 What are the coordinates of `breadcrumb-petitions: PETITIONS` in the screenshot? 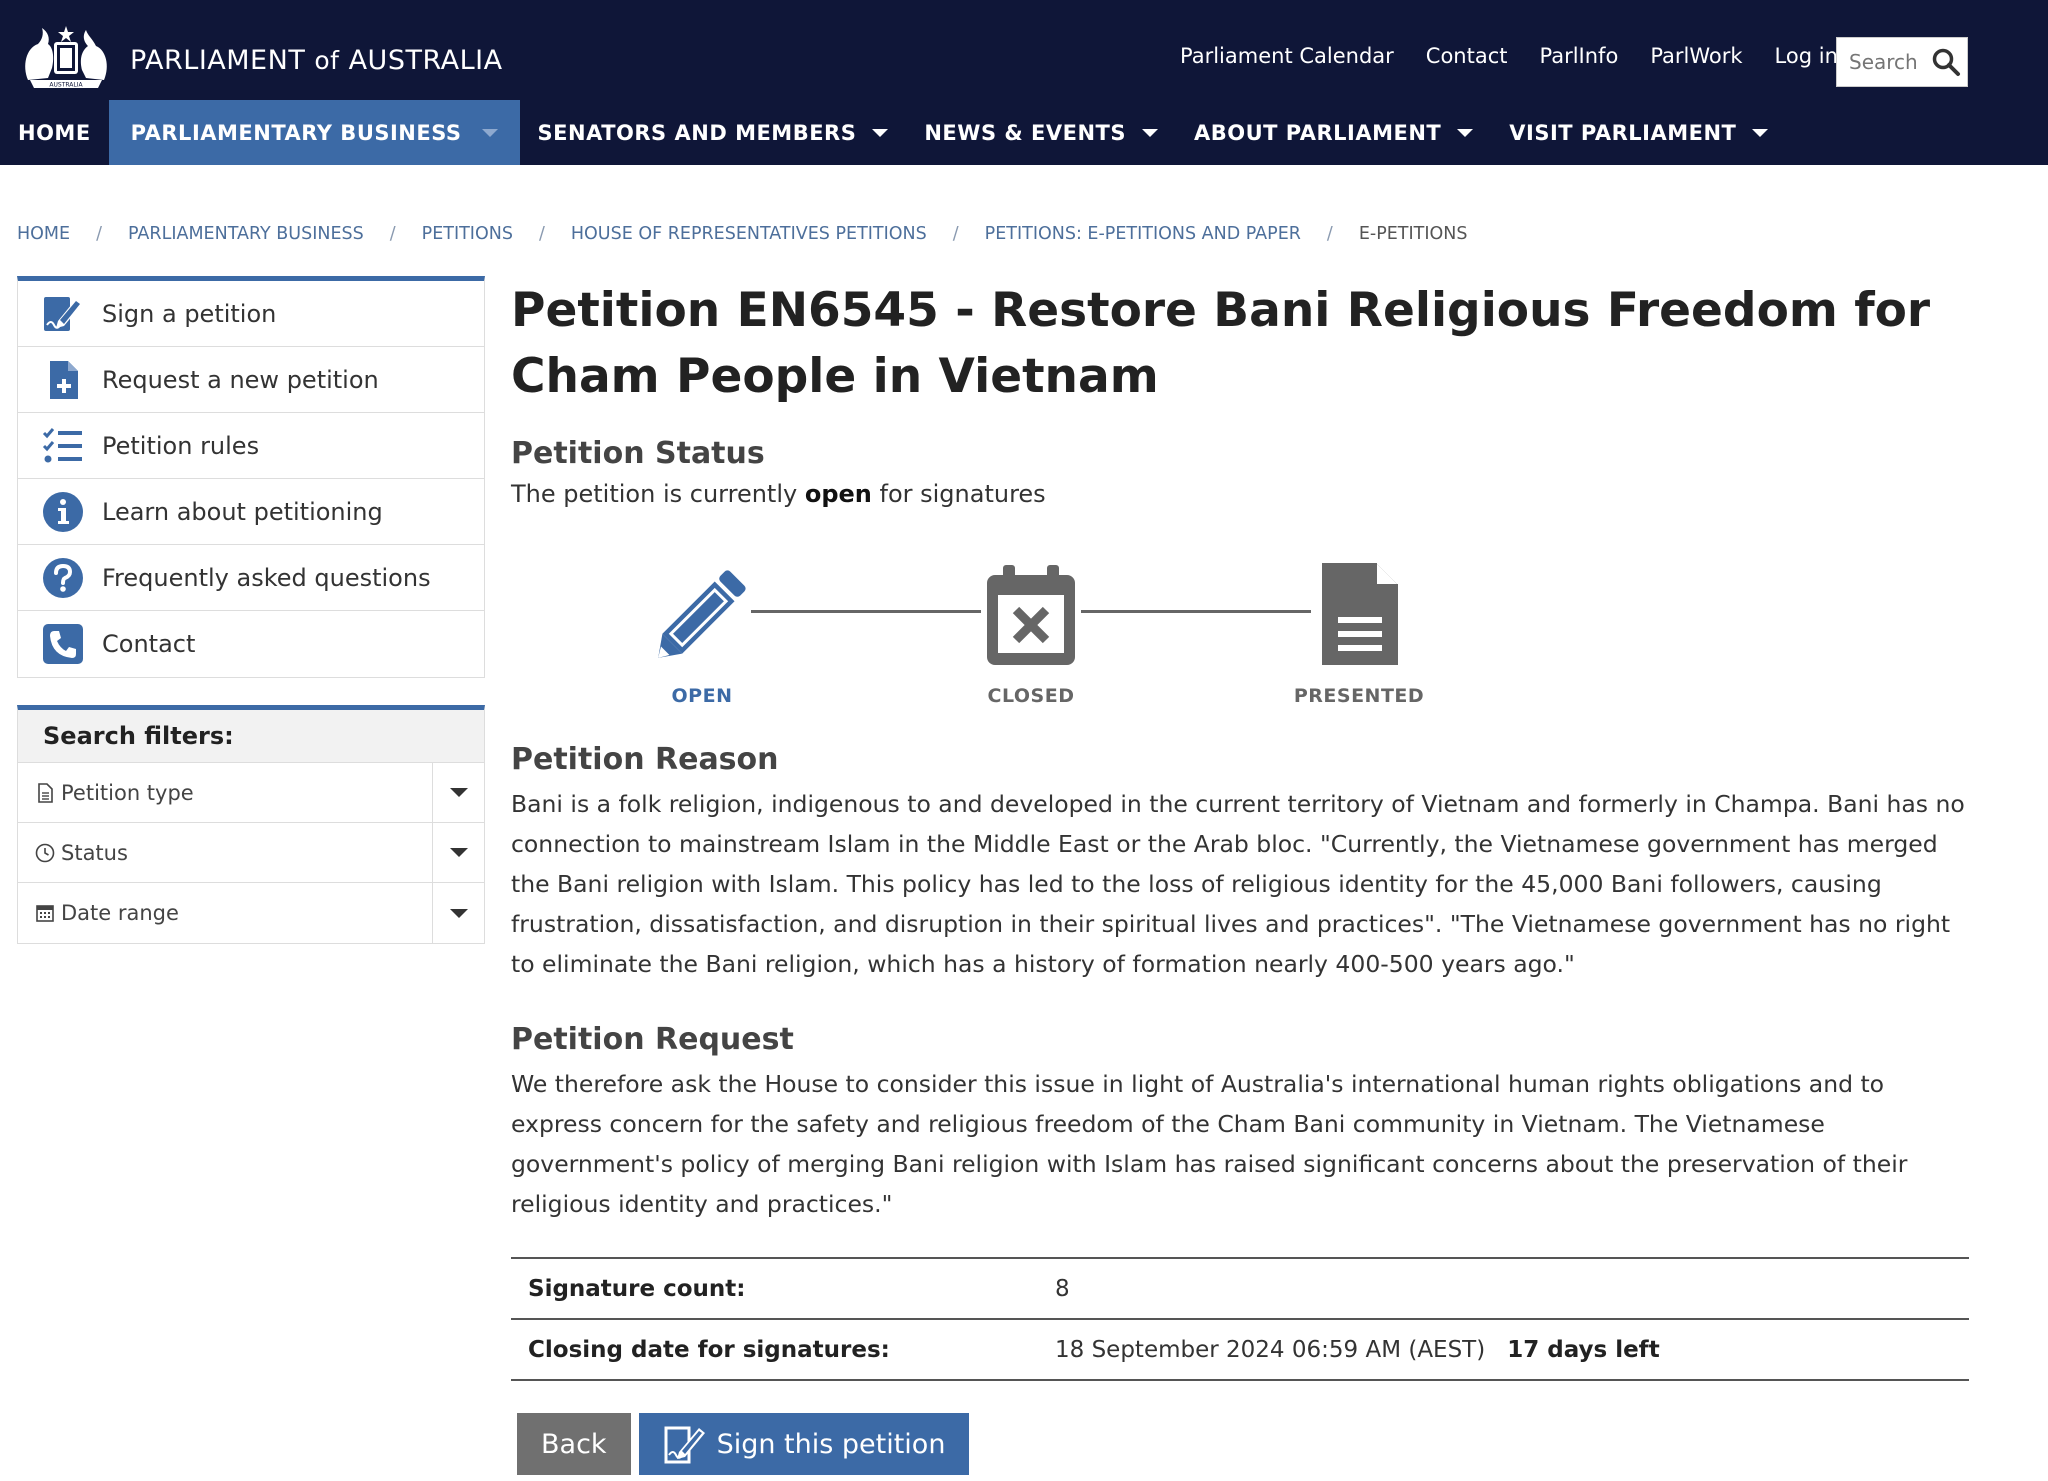 It's located at (467, 234).